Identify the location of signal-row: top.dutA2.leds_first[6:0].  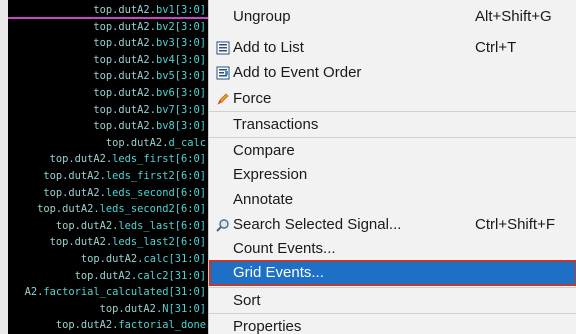
(128, 159).